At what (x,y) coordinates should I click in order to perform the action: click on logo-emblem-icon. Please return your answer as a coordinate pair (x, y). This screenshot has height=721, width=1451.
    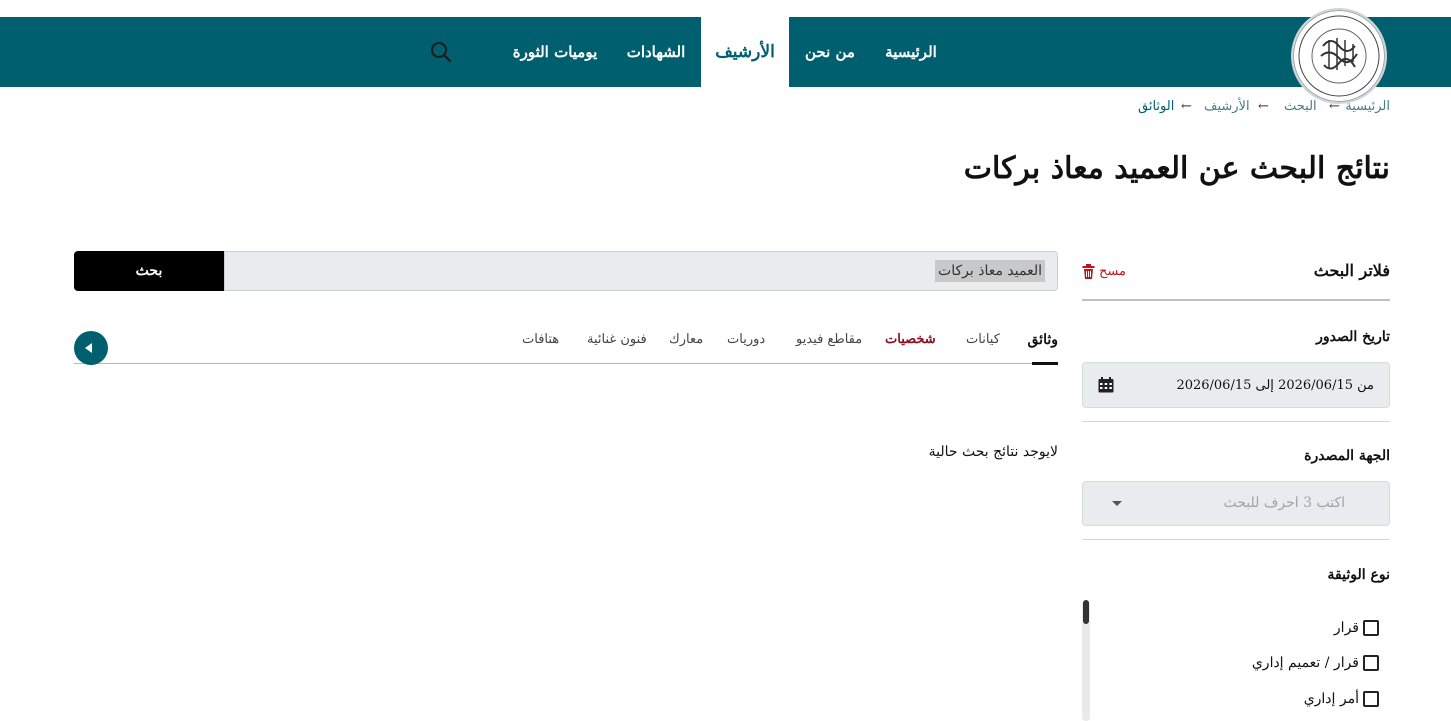
    Looking at the image, I should click on (1339, 56).